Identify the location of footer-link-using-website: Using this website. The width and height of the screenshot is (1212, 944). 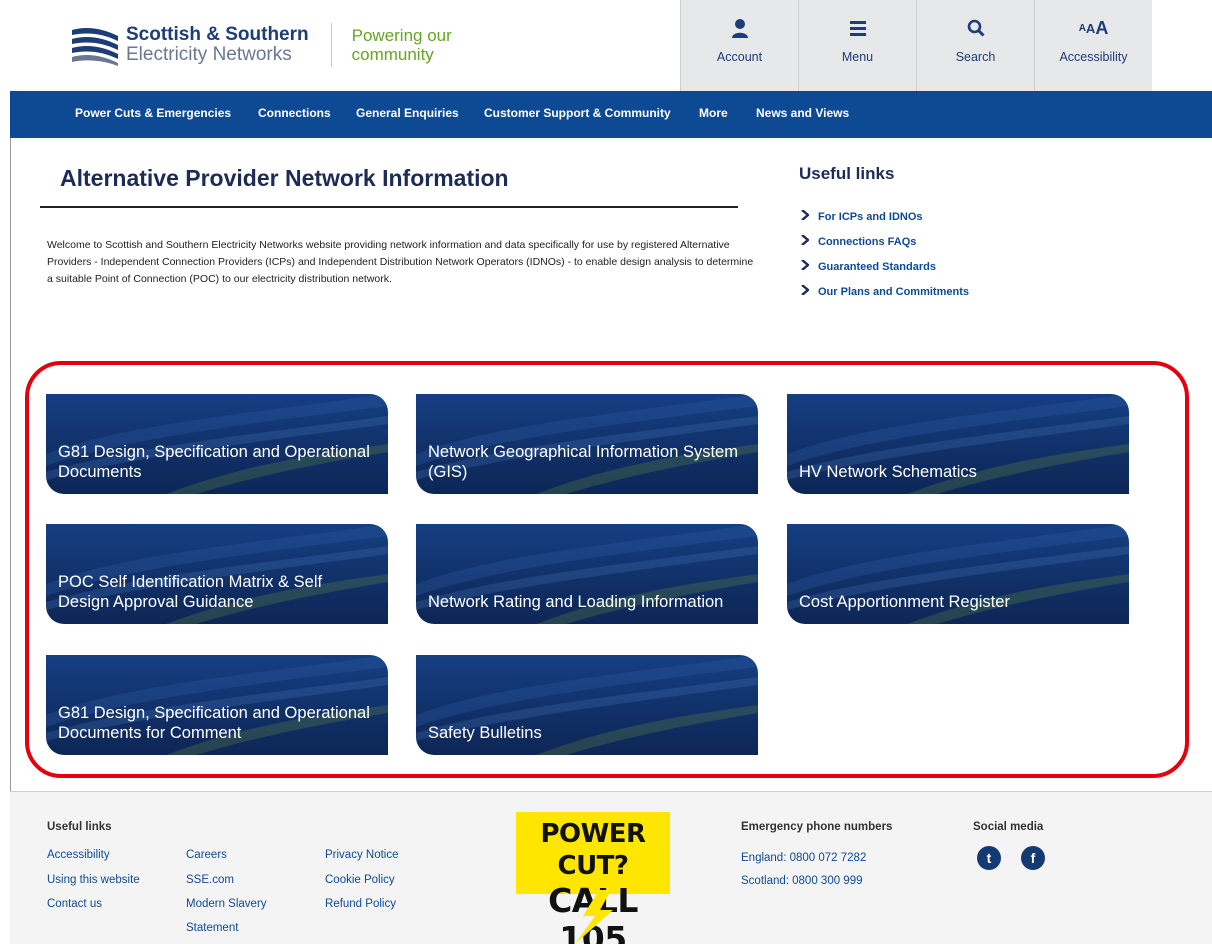
(93, 880).